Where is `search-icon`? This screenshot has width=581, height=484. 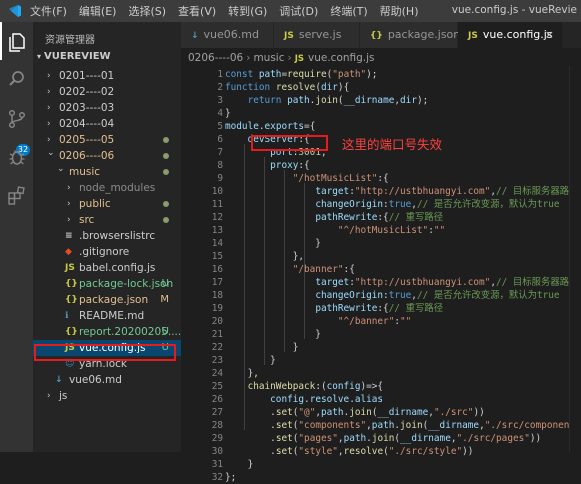
search-icon is located at coordinates (17, 79).